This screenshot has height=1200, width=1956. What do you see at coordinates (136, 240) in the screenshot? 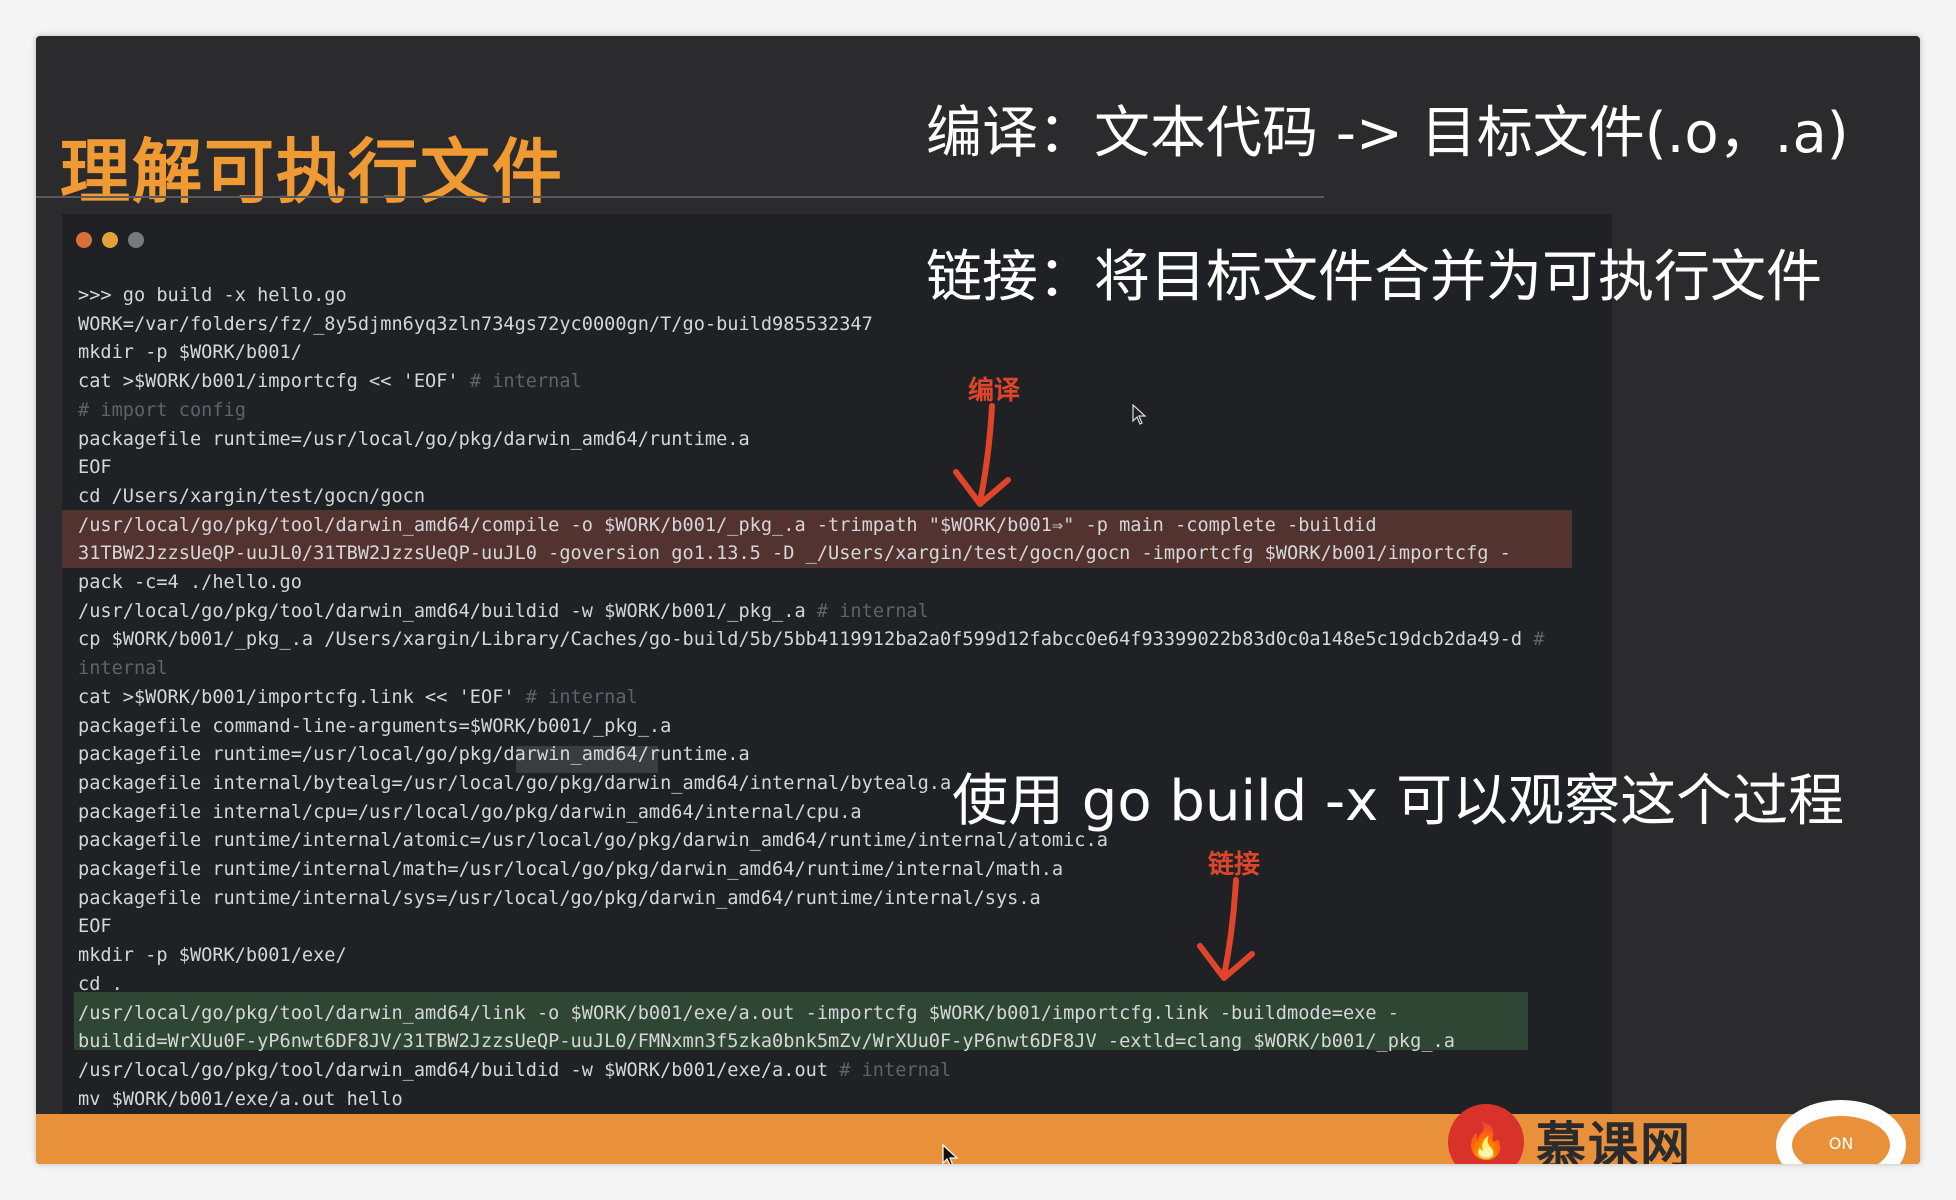
I see `zoom-dot-icon` at bounding box center [136, 240].